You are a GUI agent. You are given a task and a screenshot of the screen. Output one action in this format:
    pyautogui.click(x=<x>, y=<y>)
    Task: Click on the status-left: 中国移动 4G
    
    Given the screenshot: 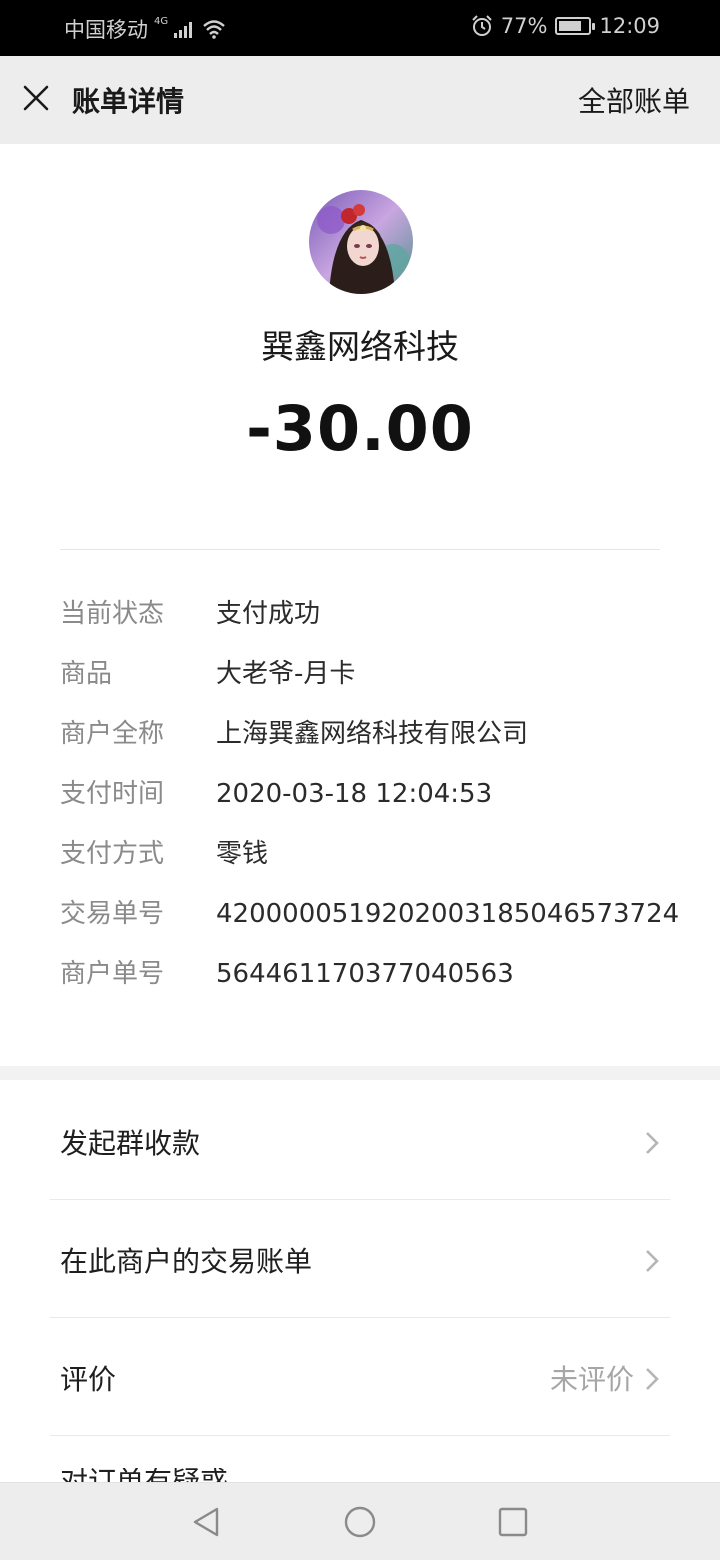 What is the action you would take?
    pyautogui.click(x=145, y=29)
    